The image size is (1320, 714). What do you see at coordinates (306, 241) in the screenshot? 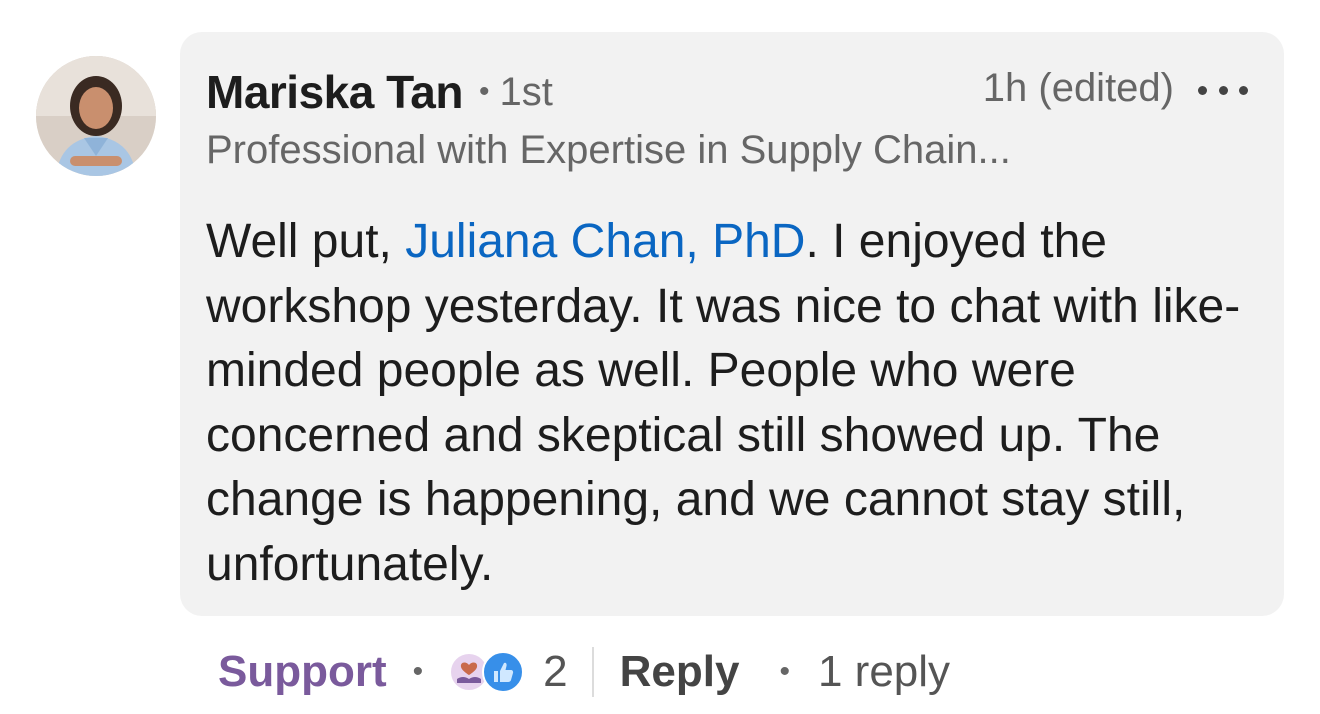
I see `comment-text-prefix: Well put,` at bounding box center [306, 241].